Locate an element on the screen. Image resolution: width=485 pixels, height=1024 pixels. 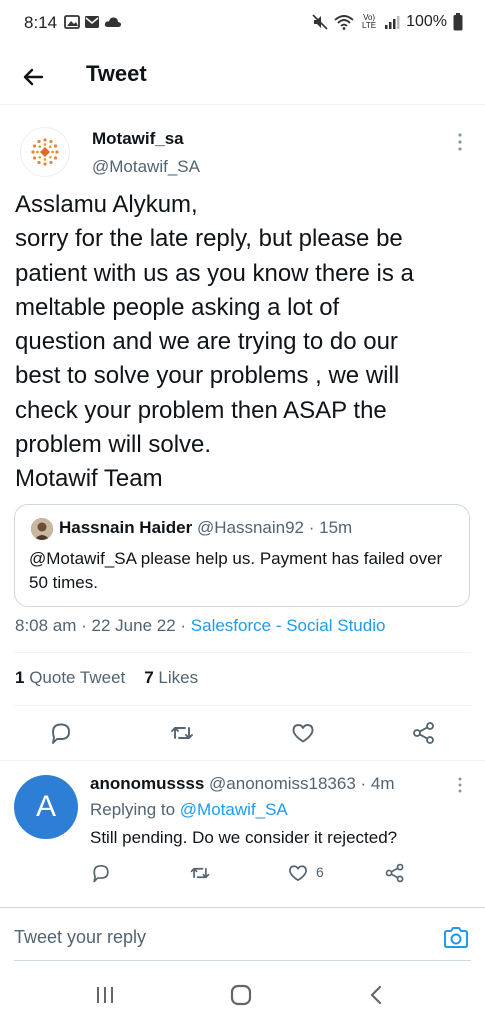
like-button is located at coordinates (303, 733).